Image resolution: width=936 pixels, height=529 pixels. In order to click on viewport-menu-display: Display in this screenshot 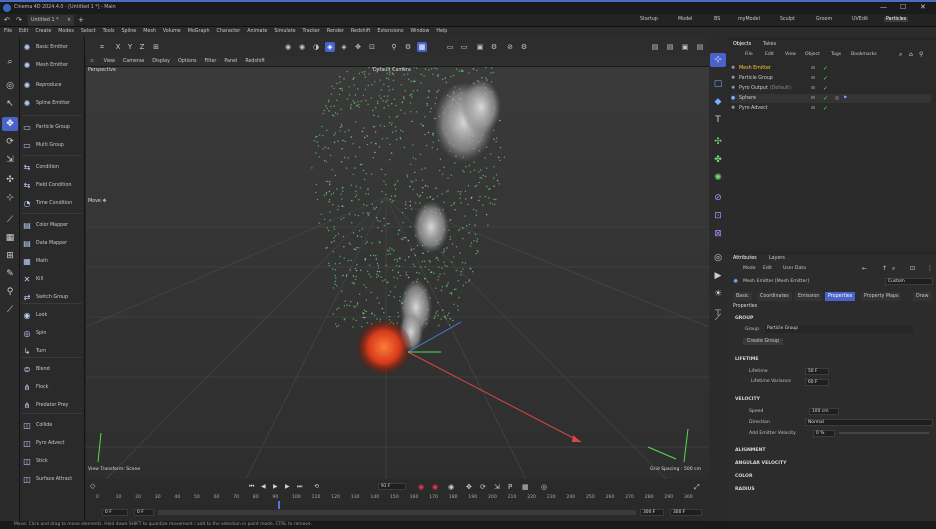, I will do `click(161, 62)`.